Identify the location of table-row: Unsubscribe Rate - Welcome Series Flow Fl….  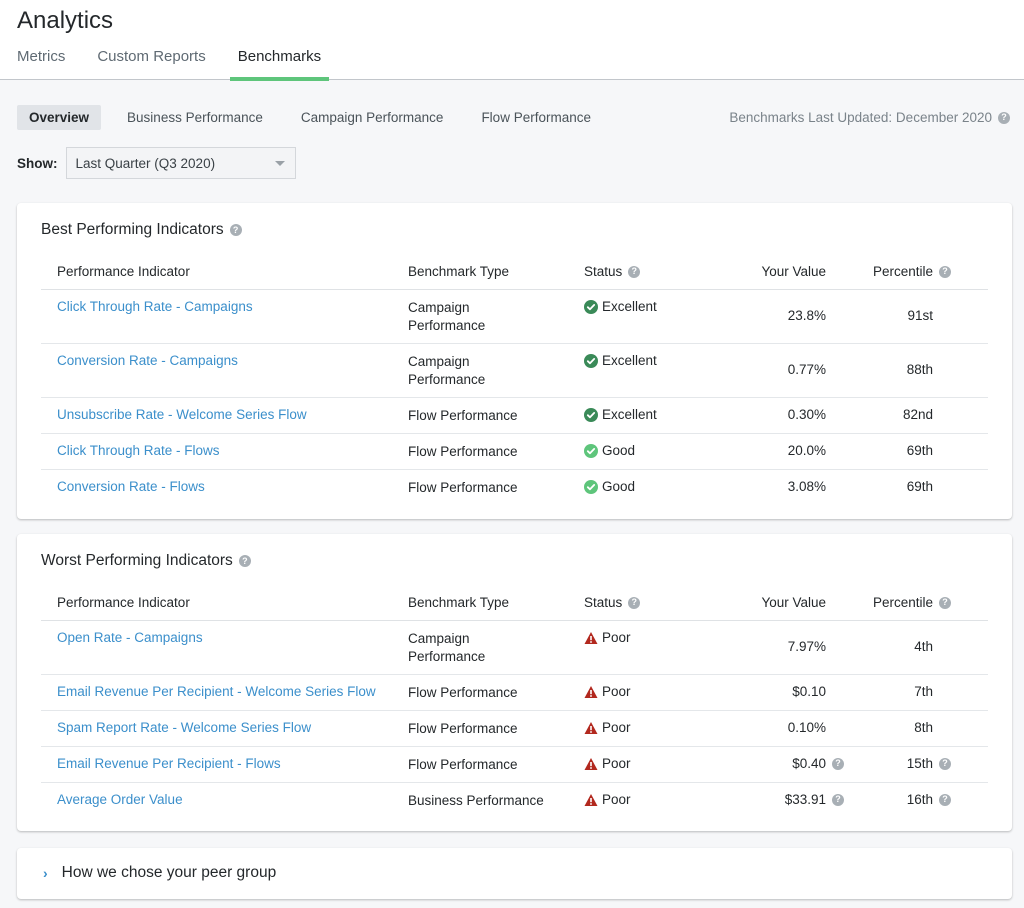
(514, 416).